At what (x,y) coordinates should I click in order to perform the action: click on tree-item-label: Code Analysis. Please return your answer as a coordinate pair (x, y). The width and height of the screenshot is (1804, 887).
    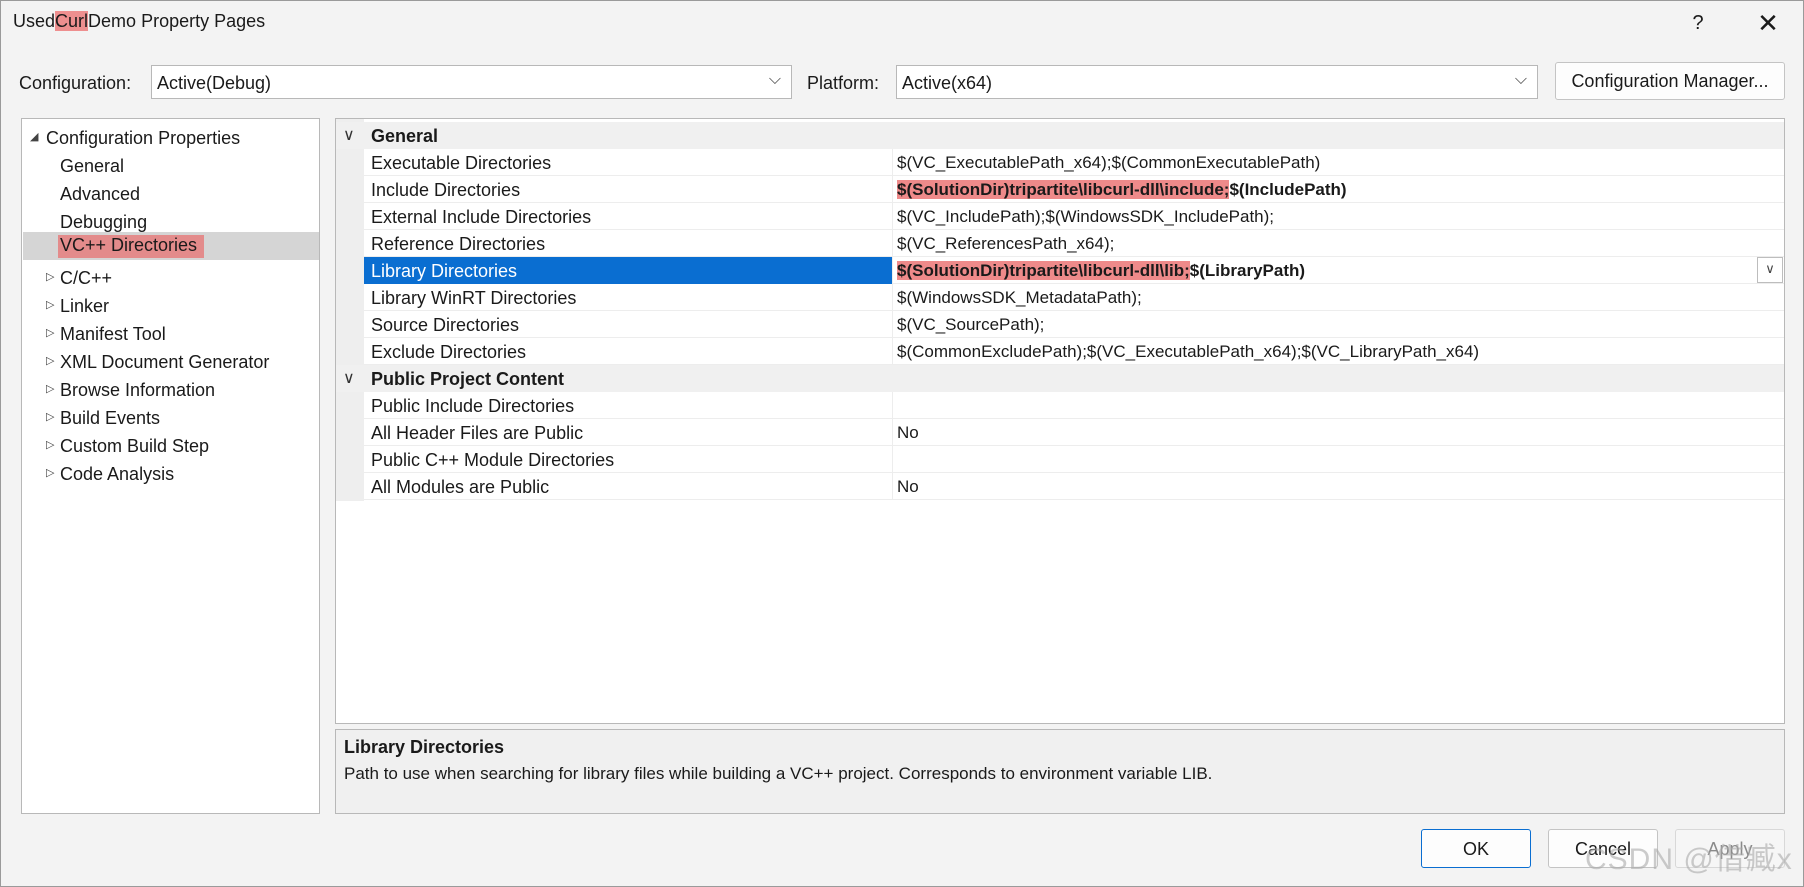
    Looking at the image, I should click on (117, 474).